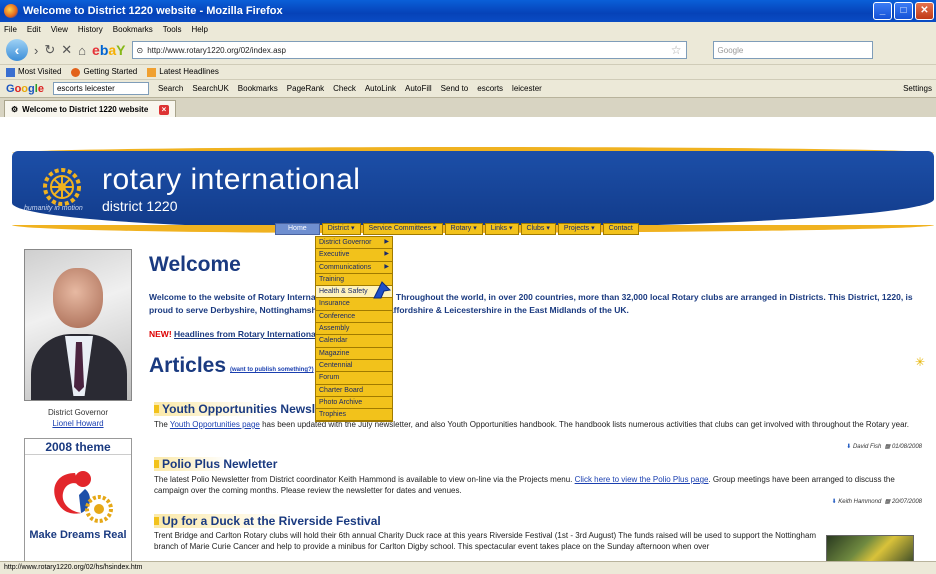 The image size is (936, 574). What do you see at coordinates (354, 415) in the screenshot?
I see `dropdown-item-trophies: Trophies` at bounding box center [354, 415].